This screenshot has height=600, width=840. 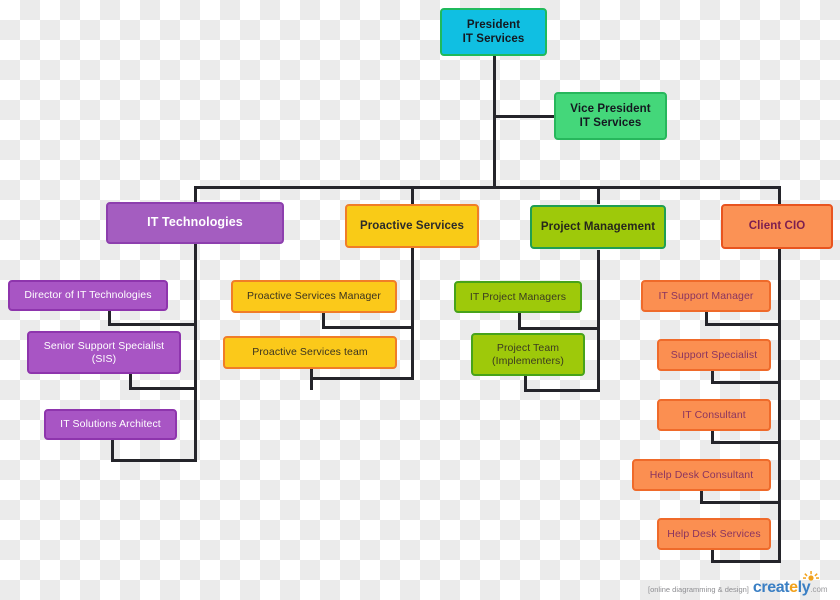 What do you see at coordinates (362, 378) in the screenshot?
I see `connector-elbow-h-proactive-team` at bounding box center [362, 378].